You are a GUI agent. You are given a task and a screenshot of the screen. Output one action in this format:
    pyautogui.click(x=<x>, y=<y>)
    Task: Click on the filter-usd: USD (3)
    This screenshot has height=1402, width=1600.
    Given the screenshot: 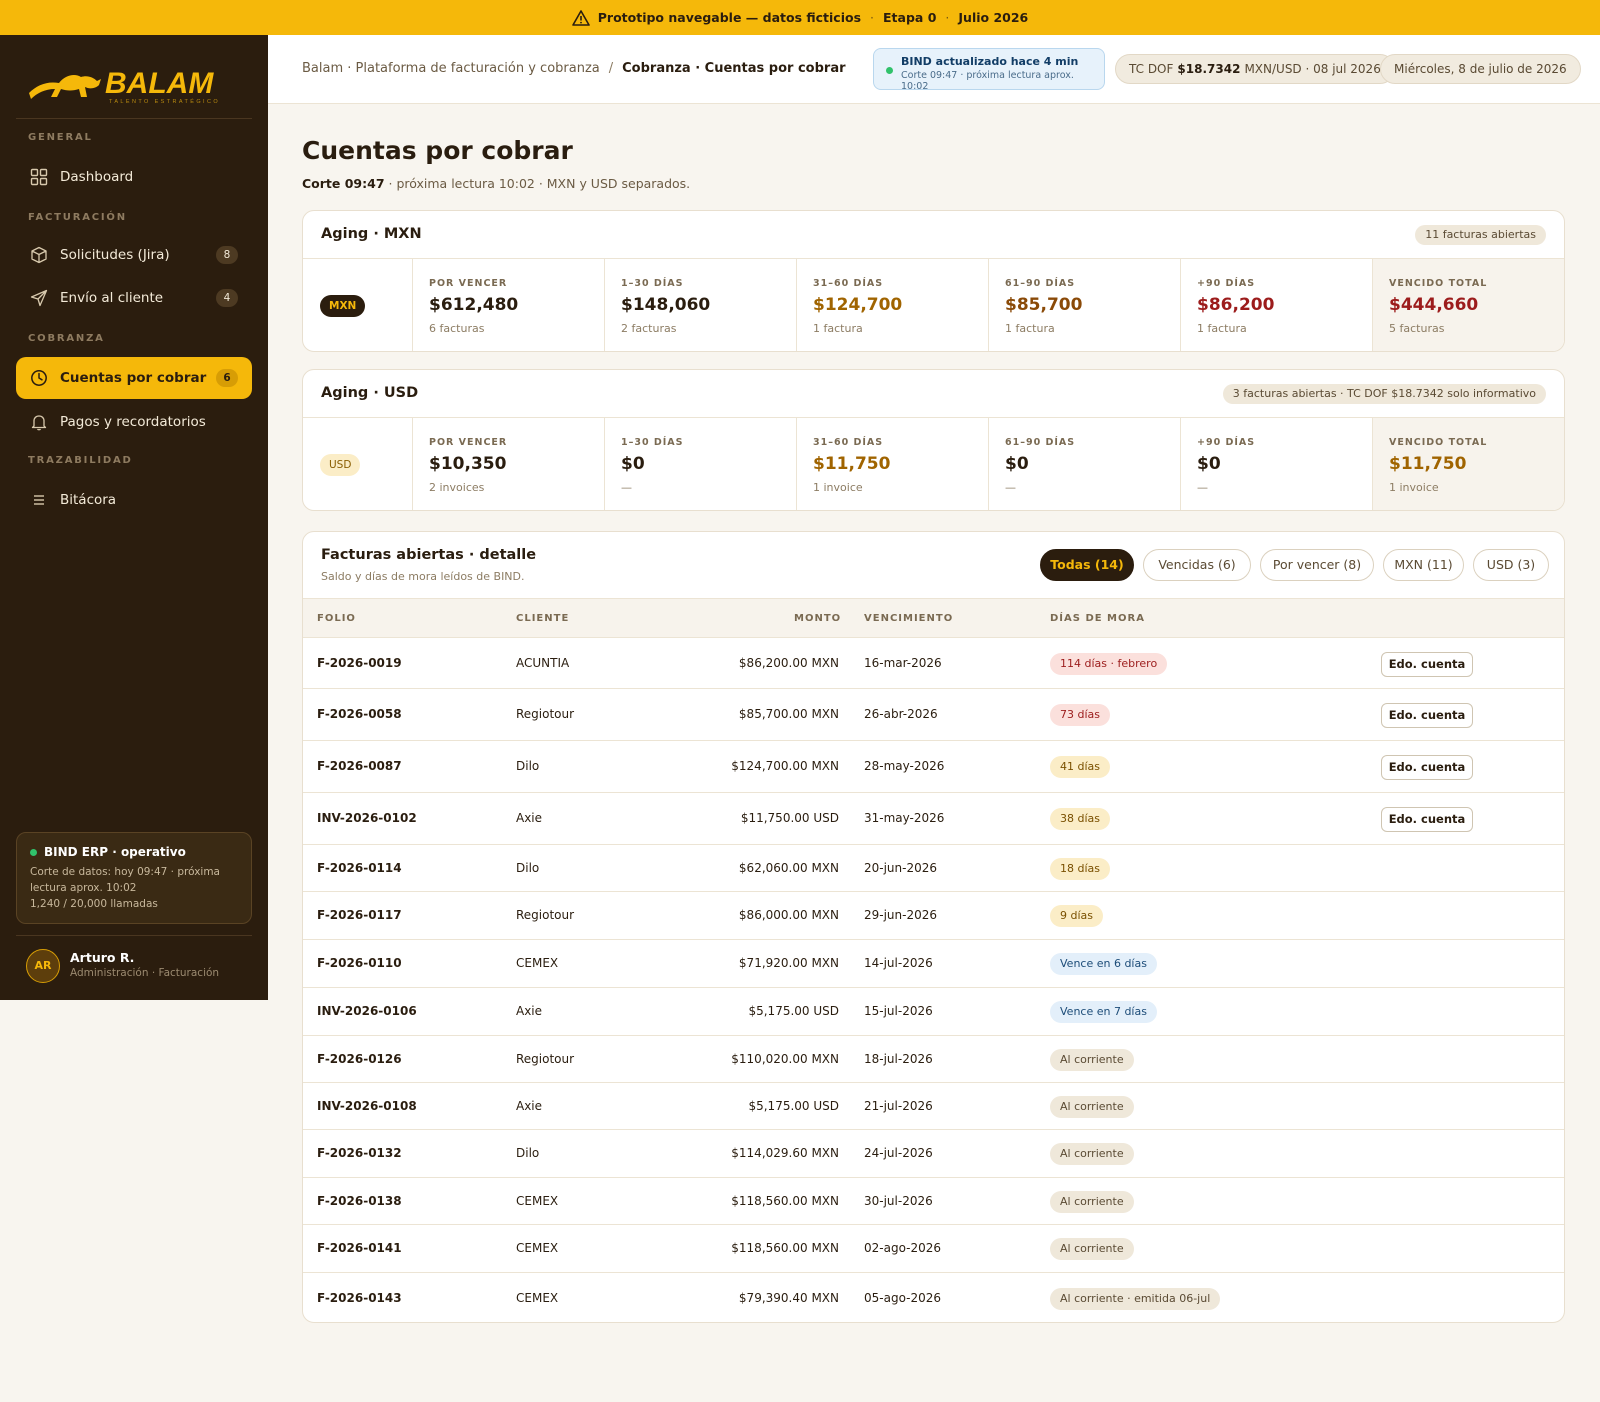 What is the action you would take?
    pyautogui.click(x=1511, y=565)
    